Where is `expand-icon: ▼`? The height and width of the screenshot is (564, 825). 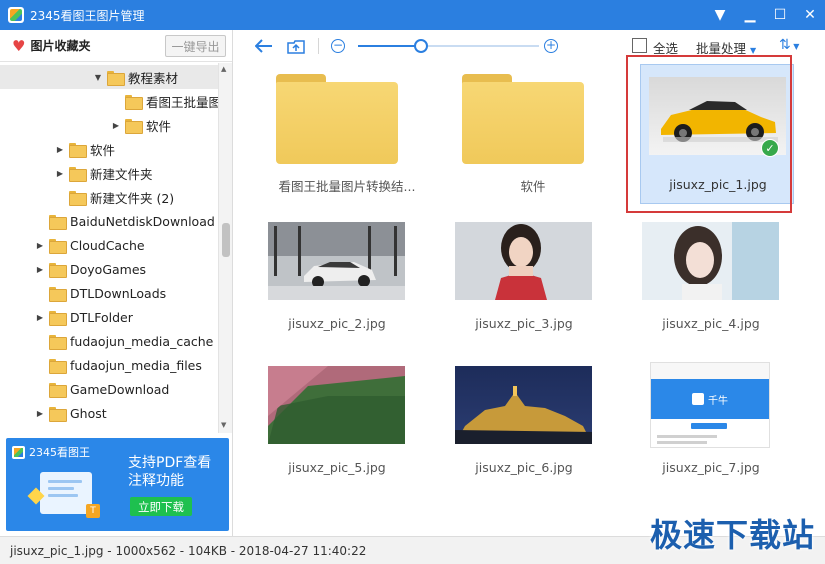
expand-icon: ▼ is located at coordinates (98, 77).